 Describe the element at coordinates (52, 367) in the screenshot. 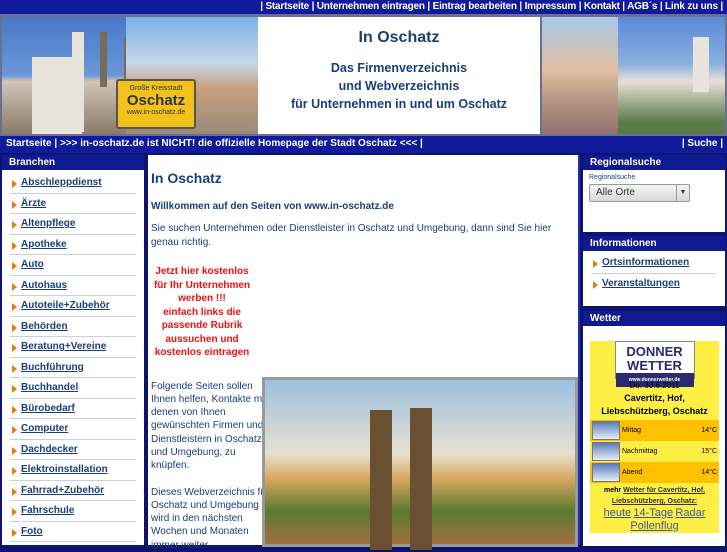

I see `category-link: Buchführung` at that location.